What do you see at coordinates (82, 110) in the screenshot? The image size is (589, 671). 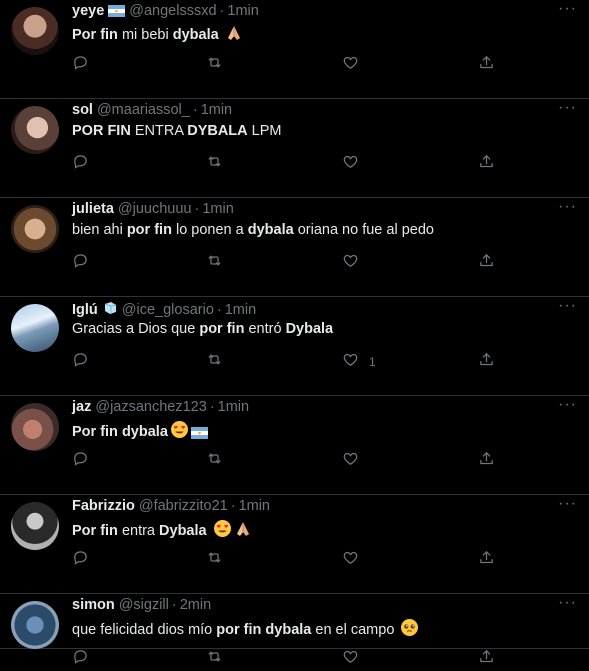 I see `display-name: sol` at bounding box center [82, 110].